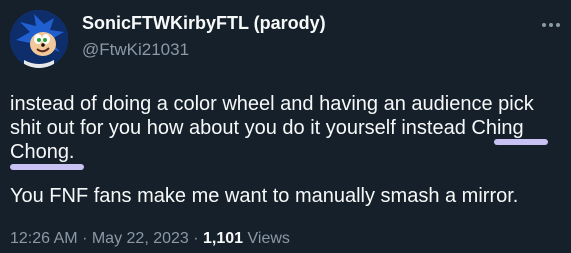  What do you see at coordinates (204, 23) in the screenshot?
I see `display-name: SonicFTWKirbyFTL (parody)` at bounding box center [204, 23].